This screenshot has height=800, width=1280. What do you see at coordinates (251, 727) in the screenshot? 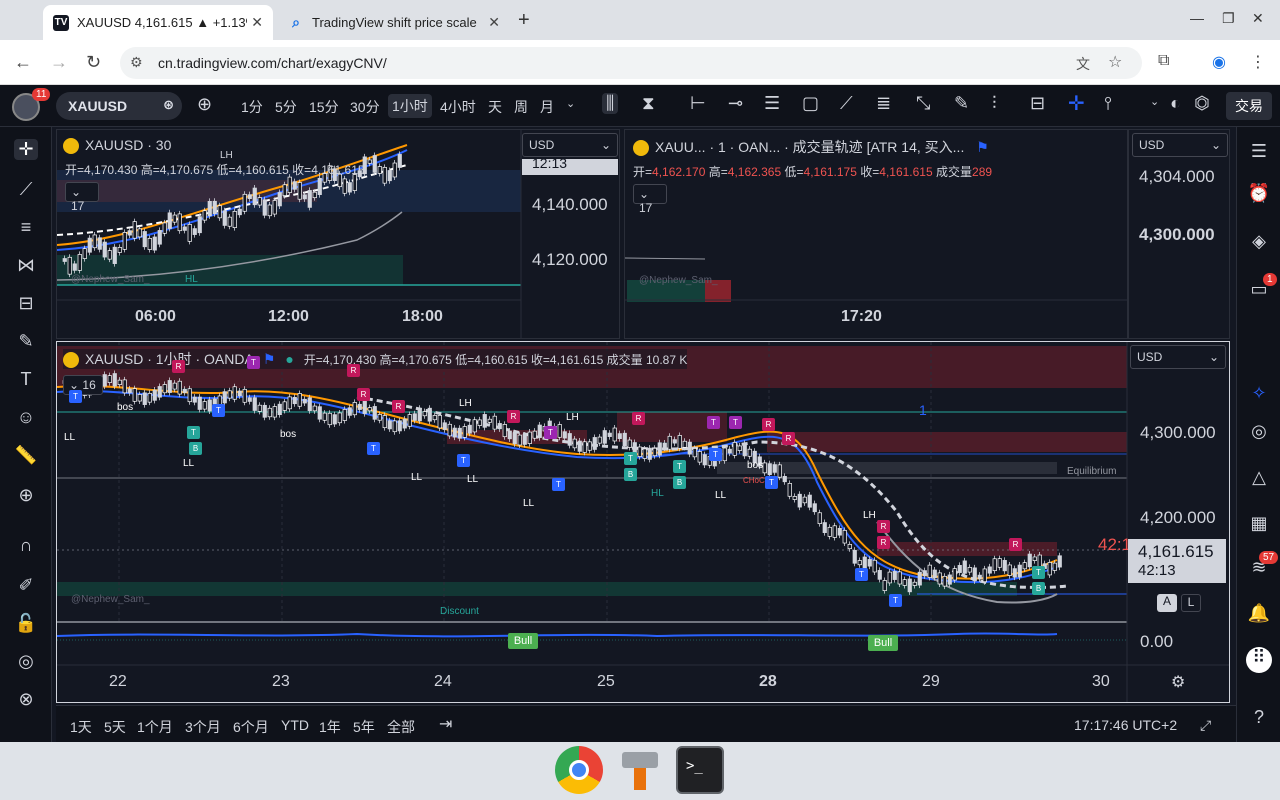
I see `range-6m: 6个月` at bounding box center [251, 727].